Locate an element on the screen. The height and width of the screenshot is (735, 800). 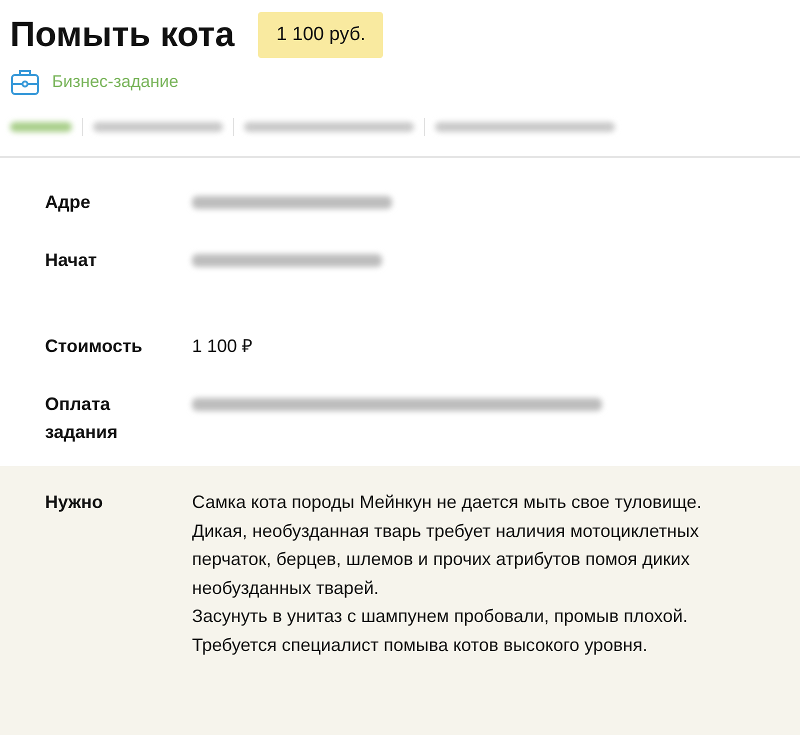
task-title: Помыть кота is located at coordinates (122, 35).